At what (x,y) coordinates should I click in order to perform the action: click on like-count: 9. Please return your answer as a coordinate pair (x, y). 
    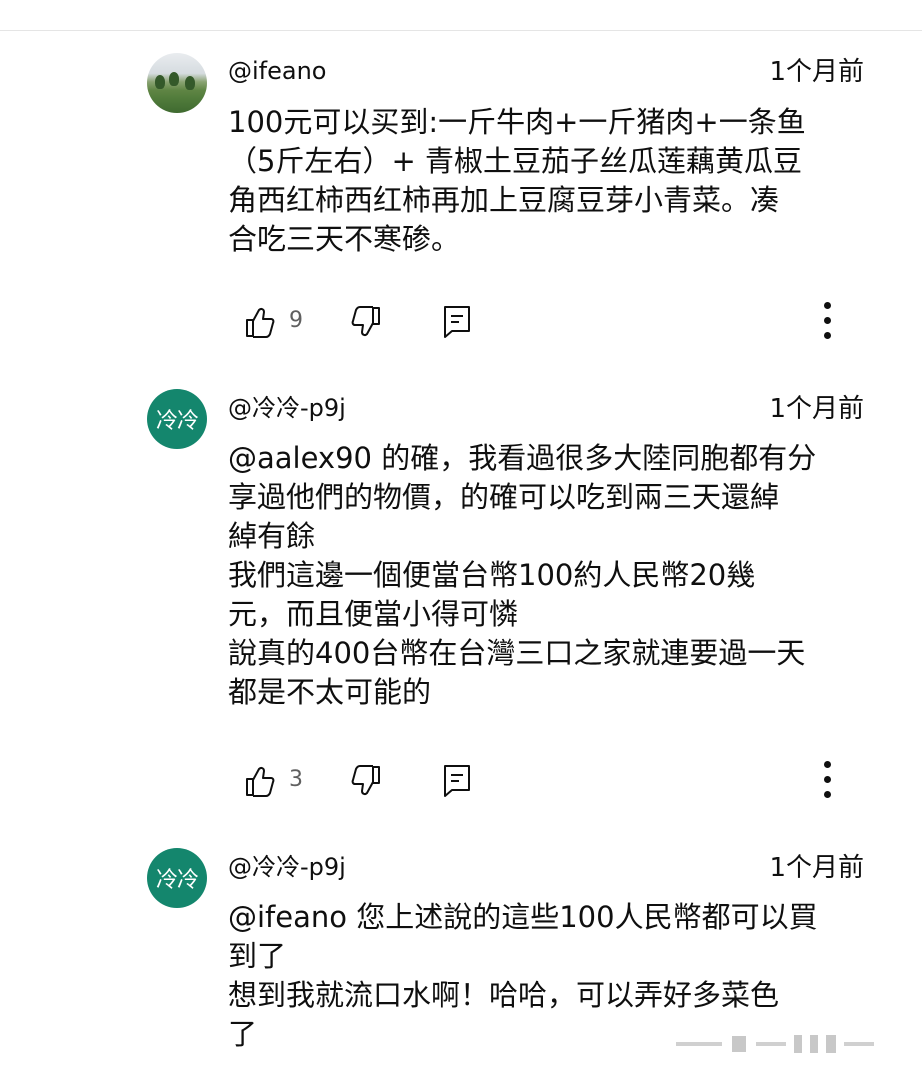
    Looking at the image, I should click on (296, 320).